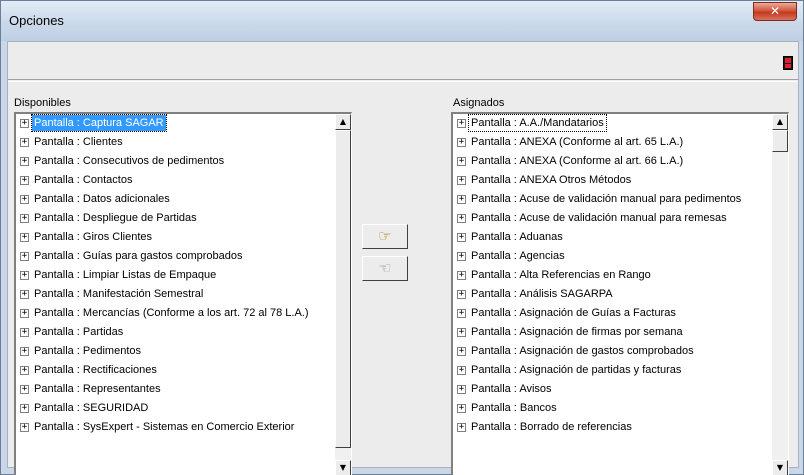 Image resolution: width=804 pixels, height=475 pixels. Describe the element at coordinates (175, 237) in the screenshot. I see `list-item: + Pantalla : Giros Clientes` at that location.